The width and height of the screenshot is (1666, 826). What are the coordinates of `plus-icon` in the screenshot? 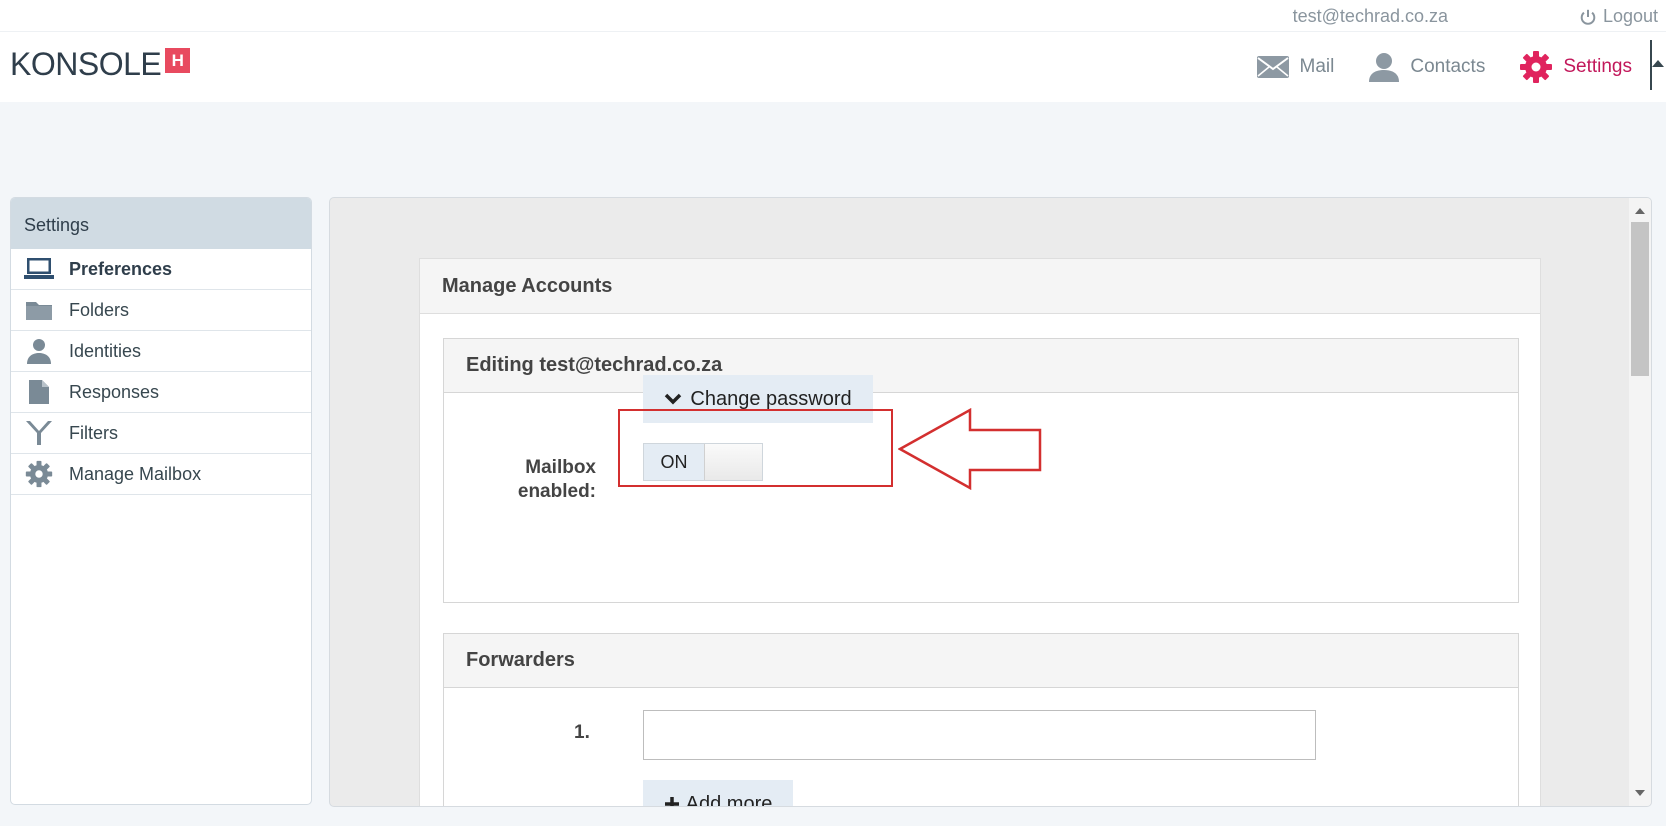 It's located at (671, 801).